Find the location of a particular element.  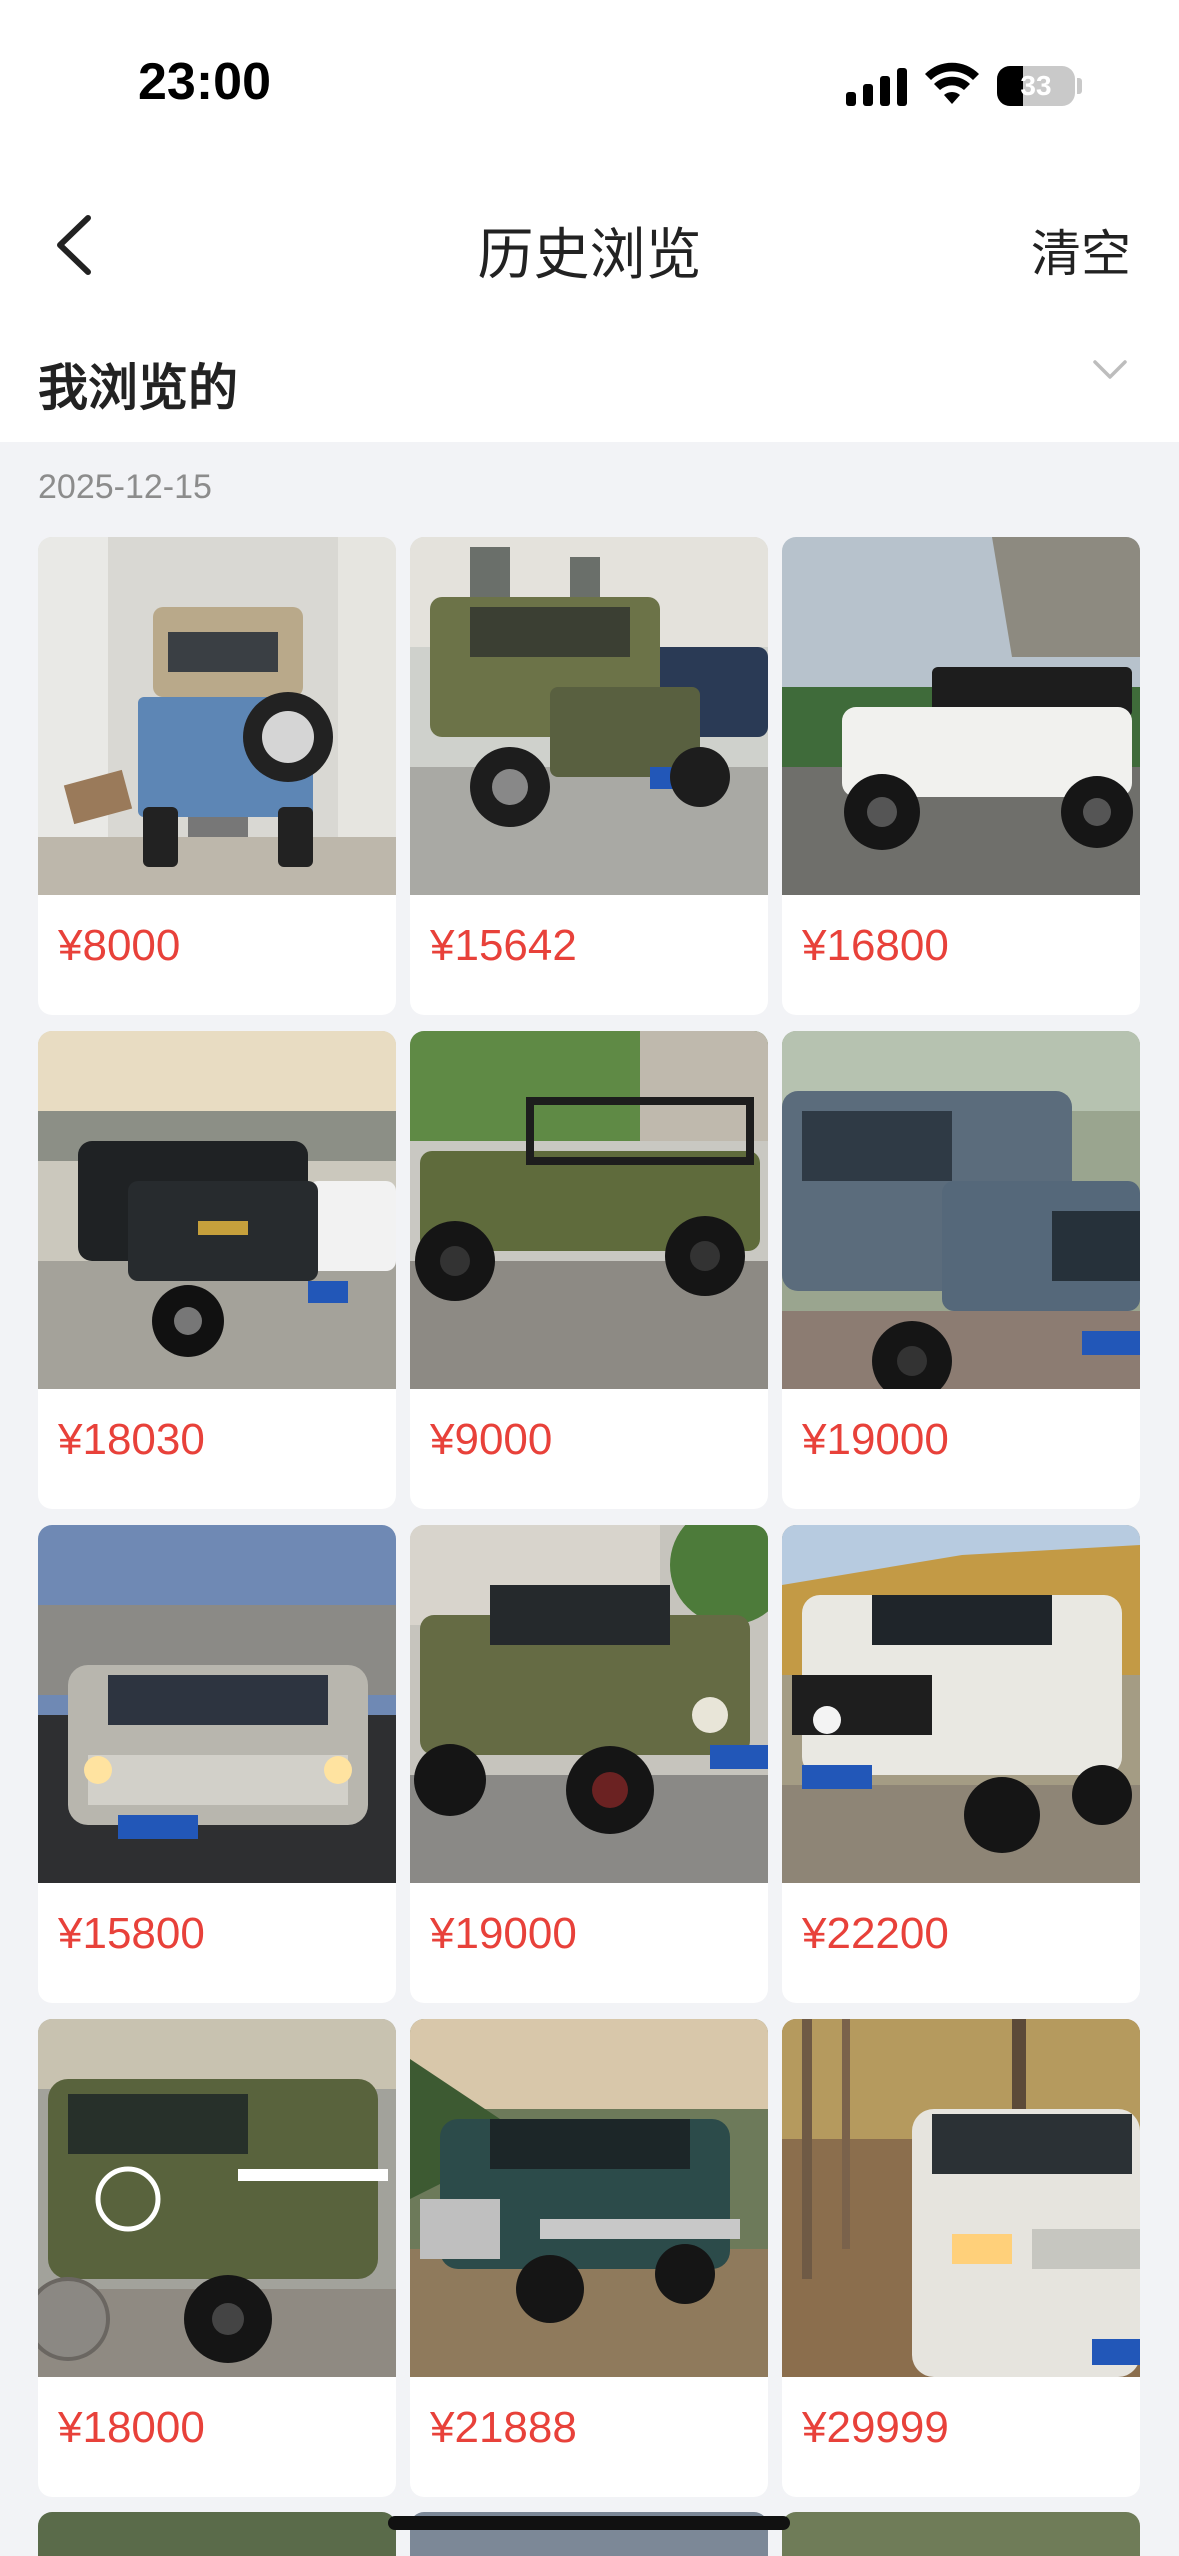

home-indicator is located at coordinates (589, 2523).